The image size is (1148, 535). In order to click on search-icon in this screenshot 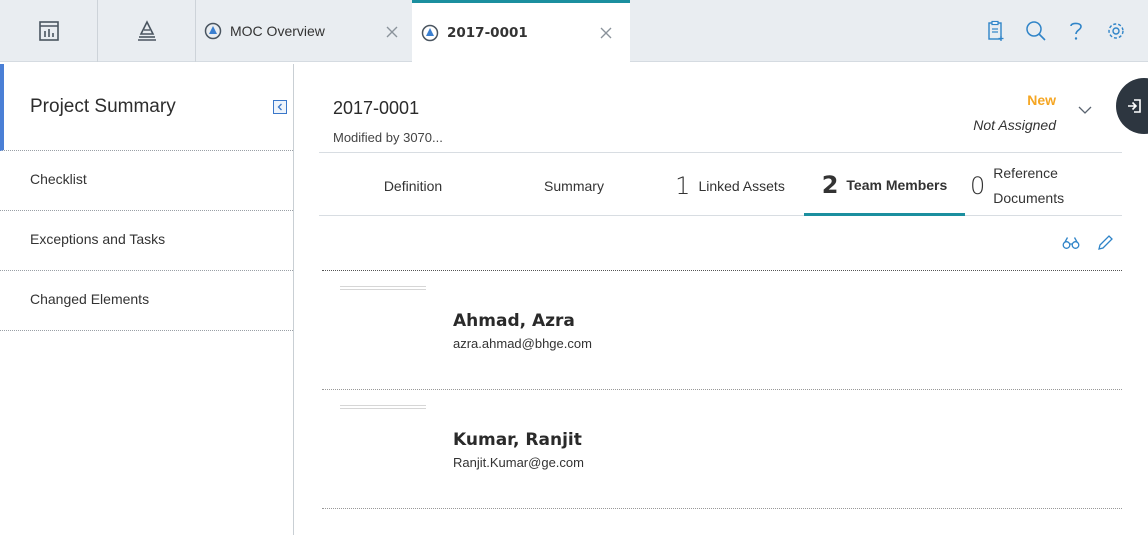, I will do `click(1036, 31)`.